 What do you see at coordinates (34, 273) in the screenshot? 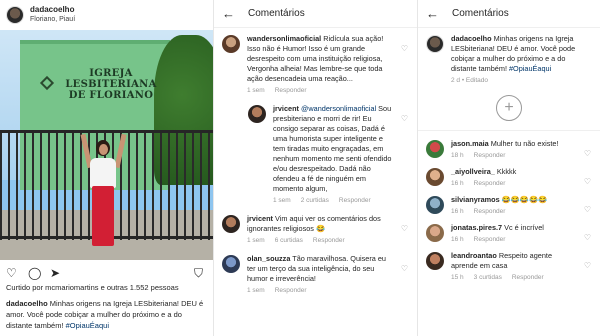
I see `comment-icon: ◯` at bounding box center [34, 273].